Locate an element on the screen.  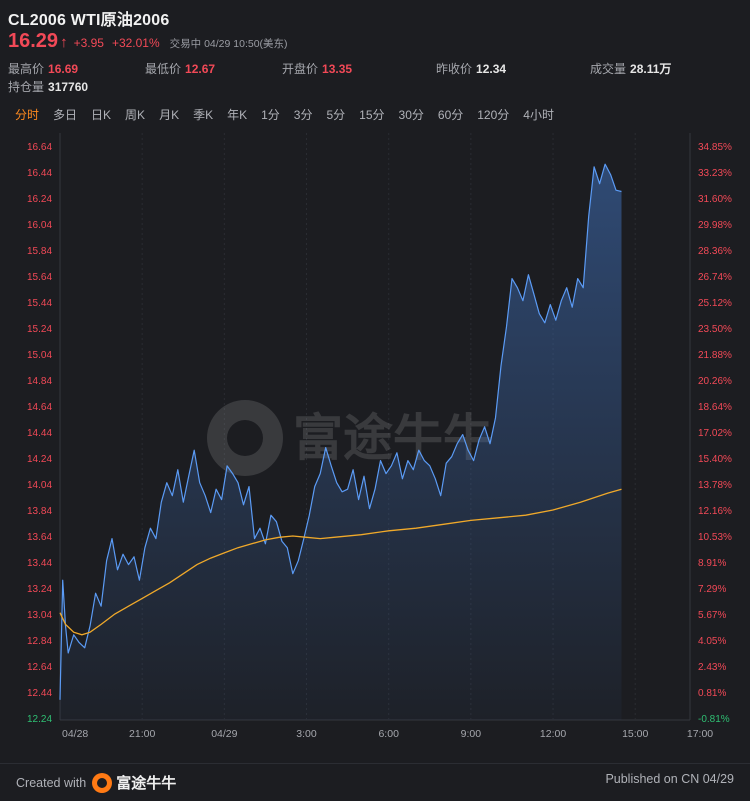
stat-open: 开盘价 13.35 is located at coordinates (317, 68).